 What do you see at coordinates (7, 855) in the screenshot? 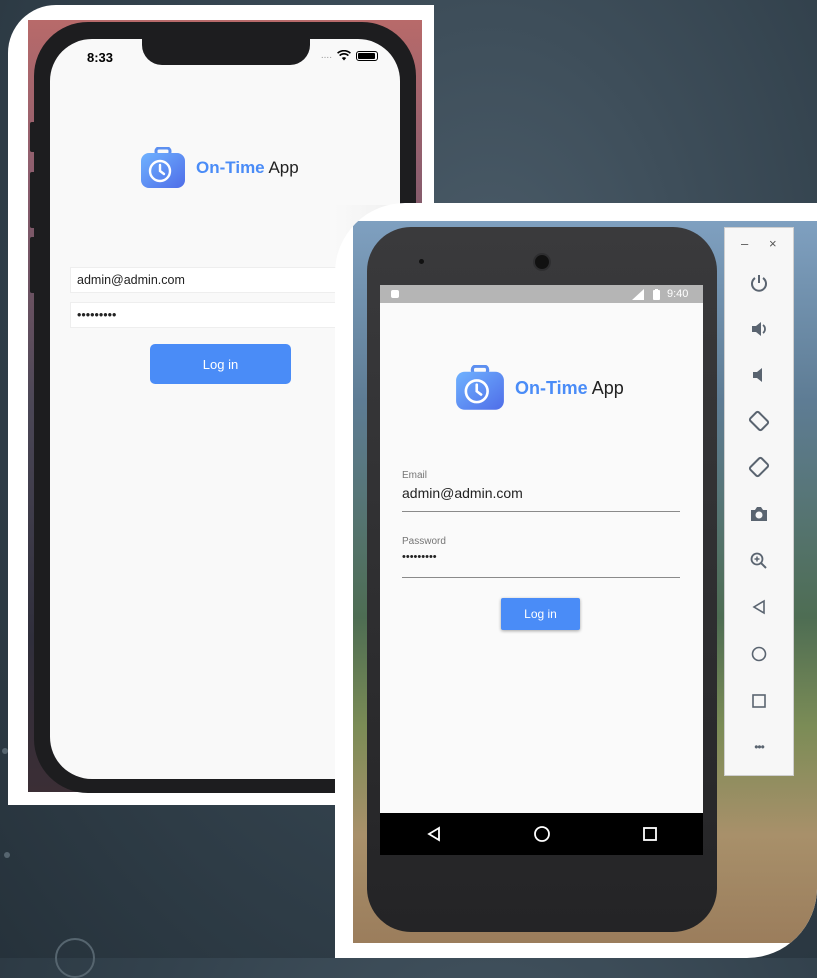
I see `decor-dot` at bounding box center [7, 855].